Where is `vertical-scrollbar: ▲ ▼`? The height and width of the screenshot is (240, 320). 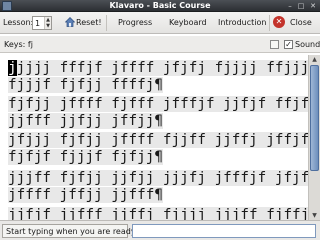 vertical-scrollbar: ▲ ▼ is located at coordinates (314, 137).